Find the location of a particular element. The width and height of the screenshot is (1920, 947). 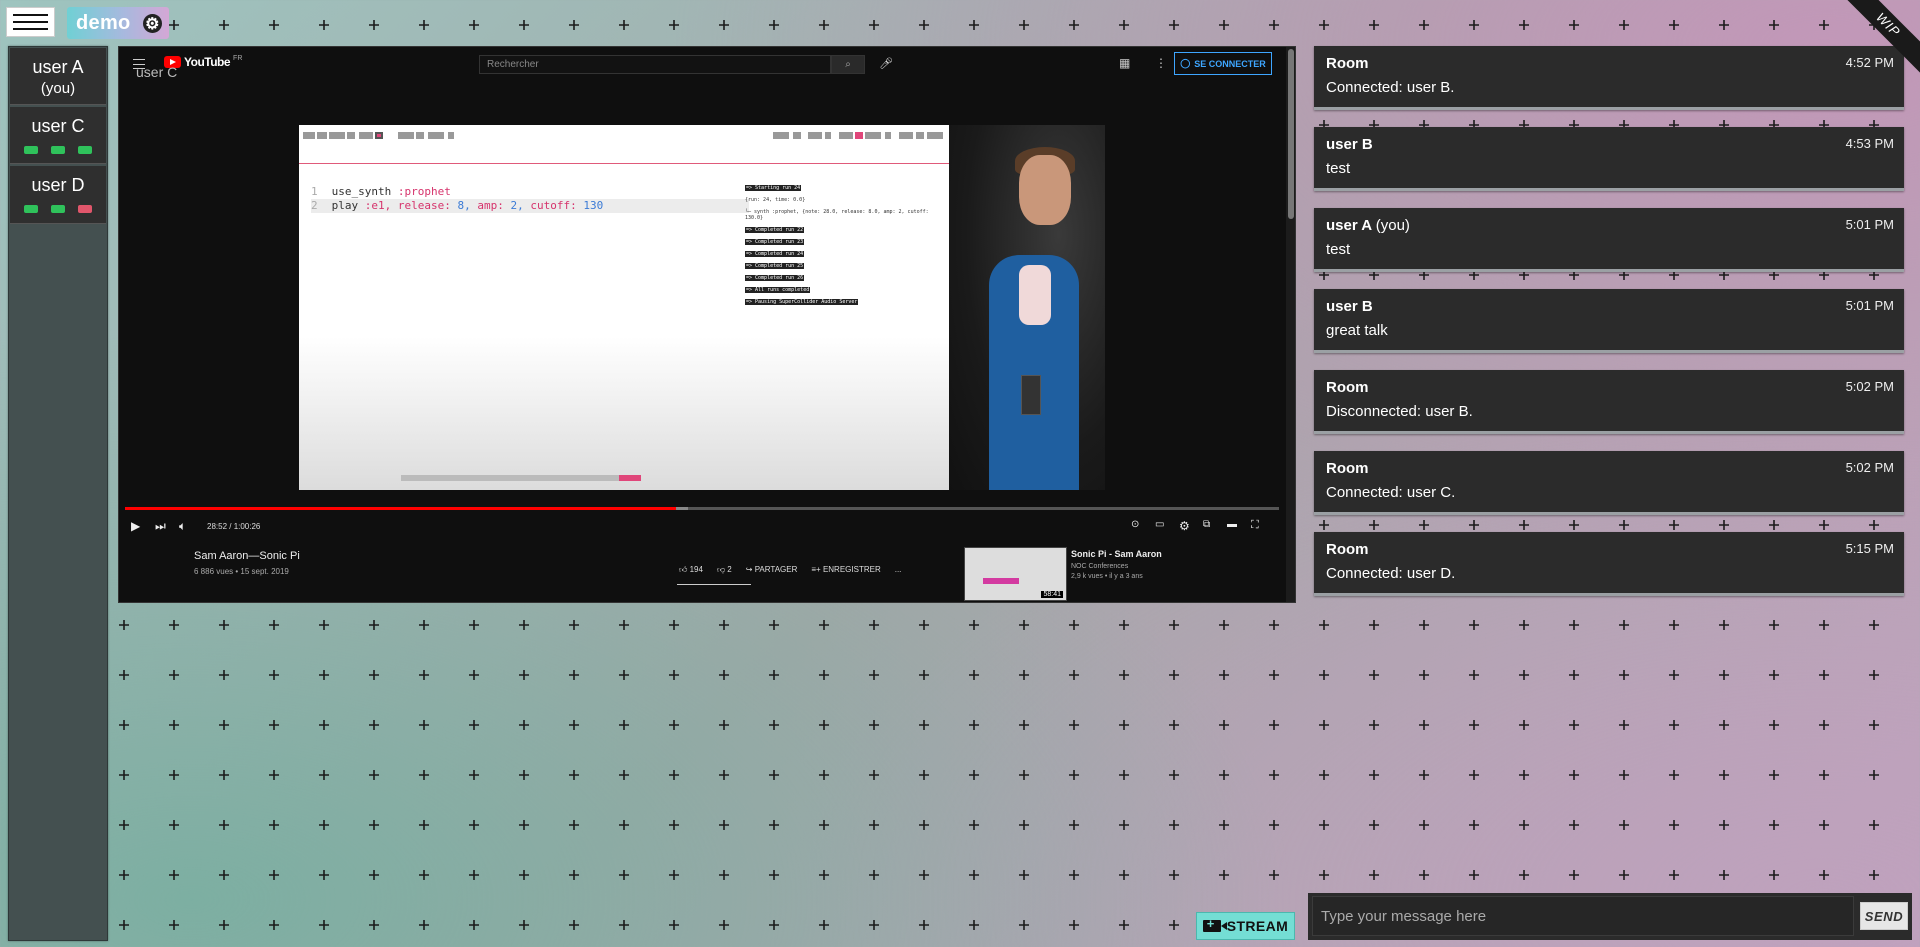

user-card-d: user D is located at coordinates (58, 195).